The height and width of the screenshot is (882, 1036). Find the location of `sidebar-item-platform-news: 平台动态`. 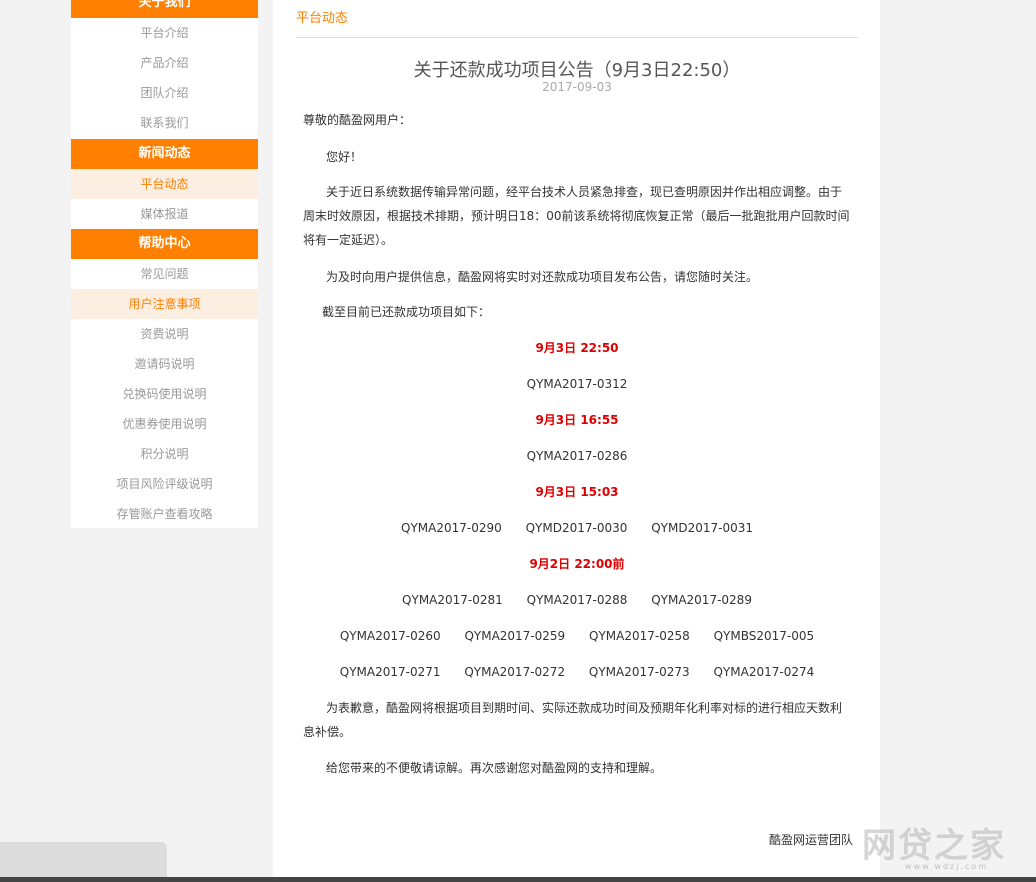

sidebar-item-platform-news: 平台动态 is located at coordinates (164, 184).